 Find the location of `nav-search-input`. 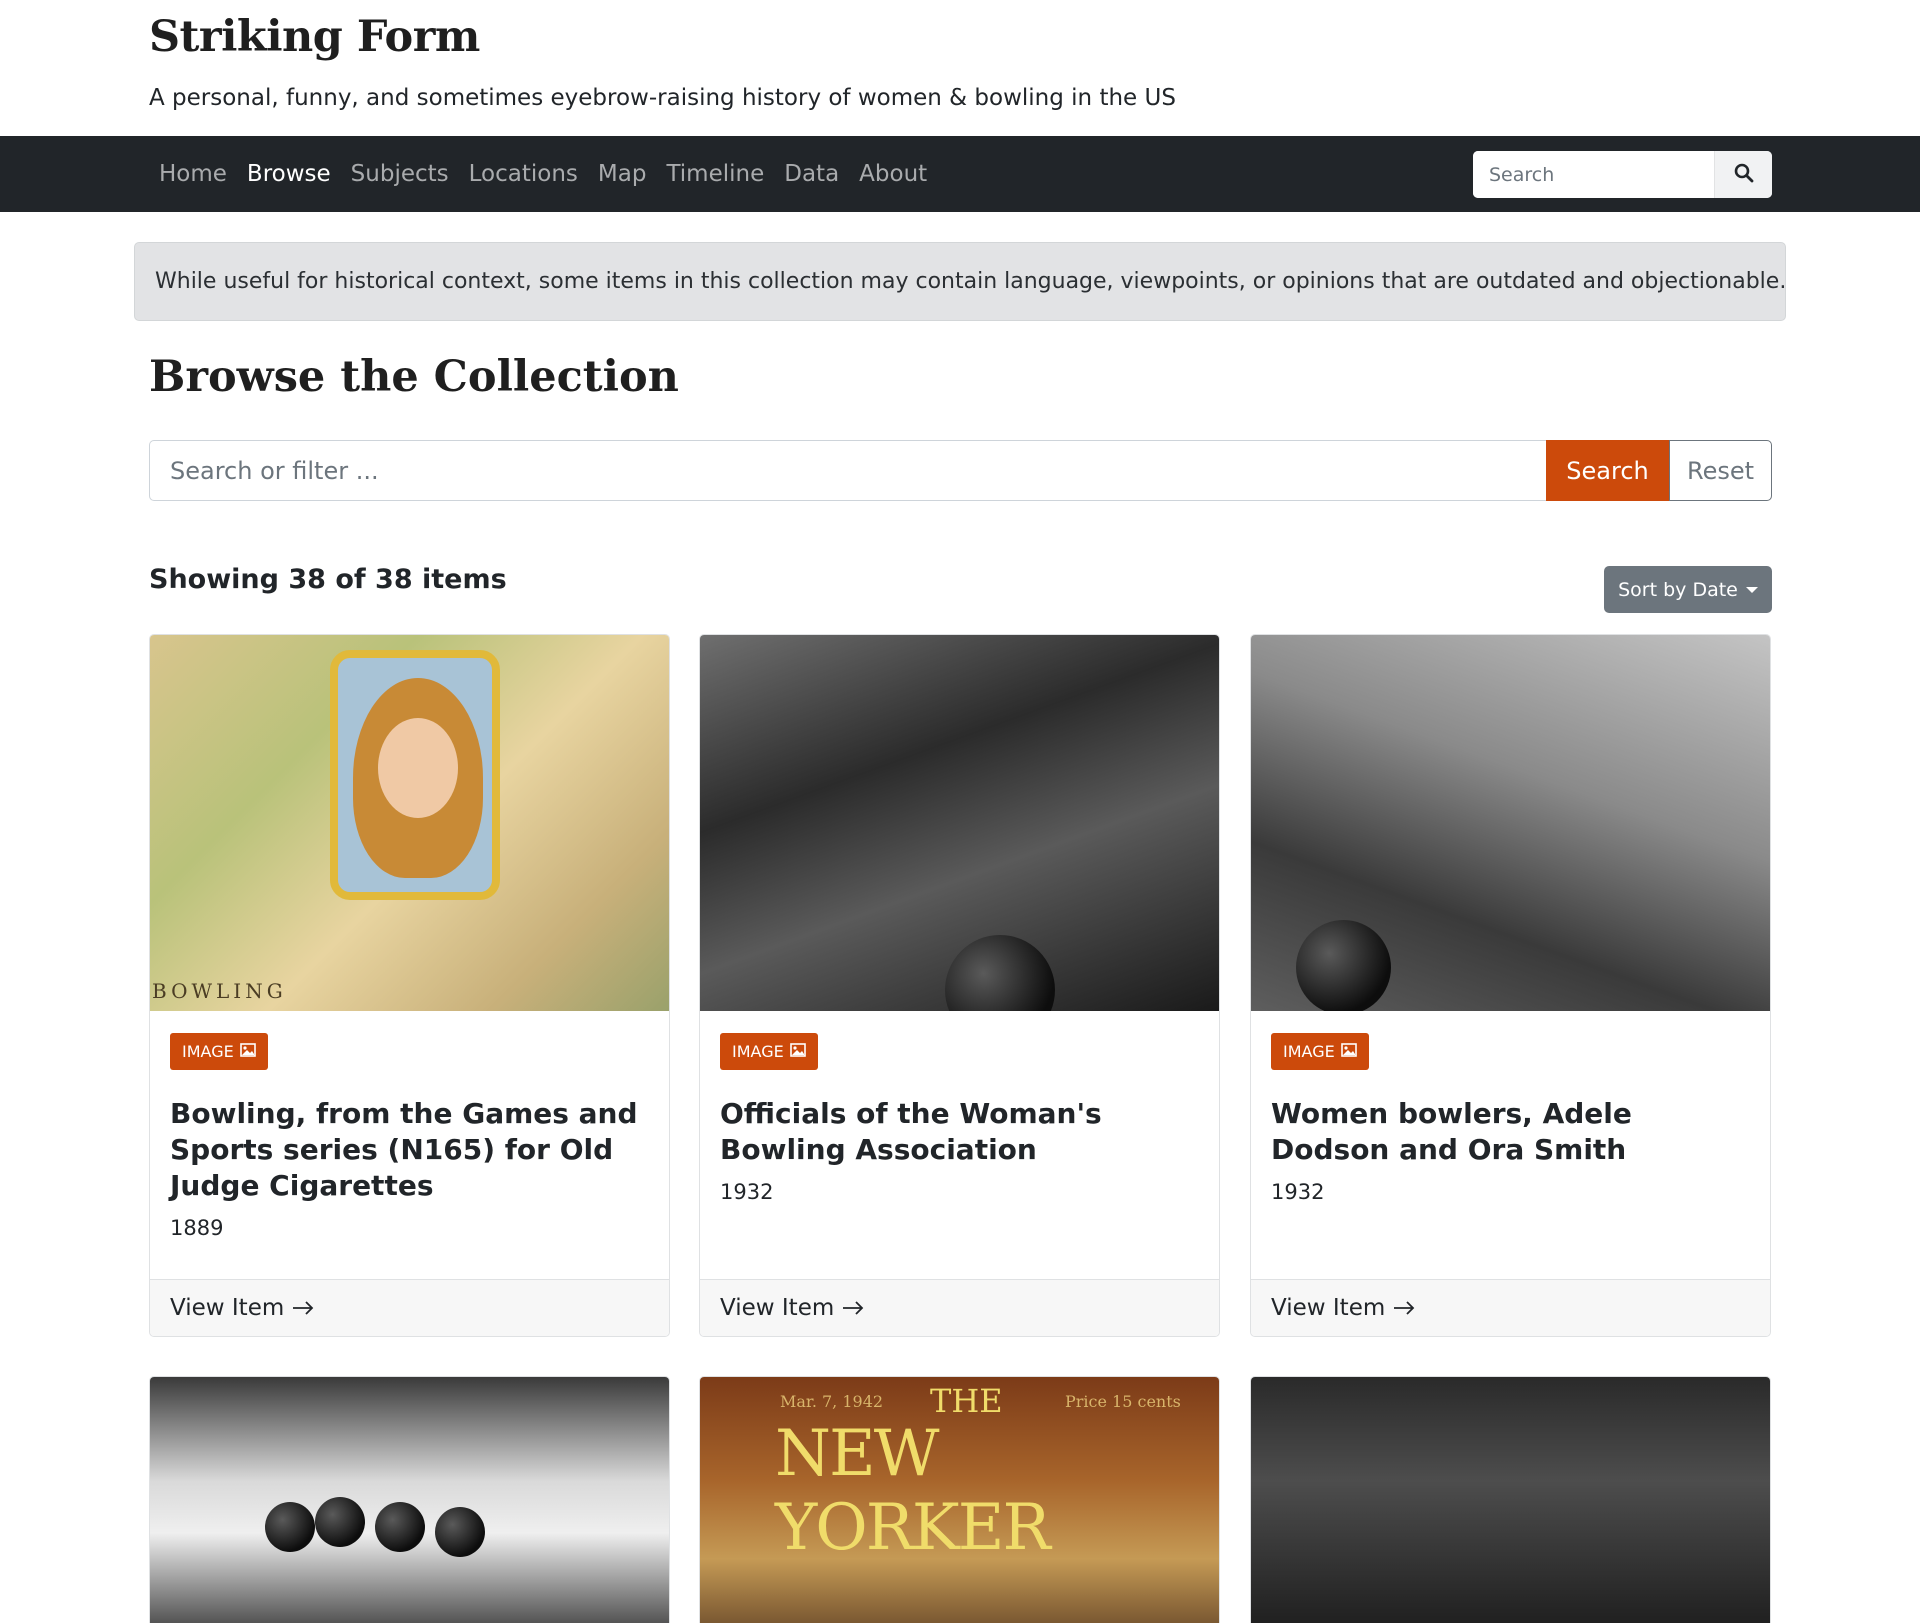

nav-search-input is located at coordinates (1593, 174).